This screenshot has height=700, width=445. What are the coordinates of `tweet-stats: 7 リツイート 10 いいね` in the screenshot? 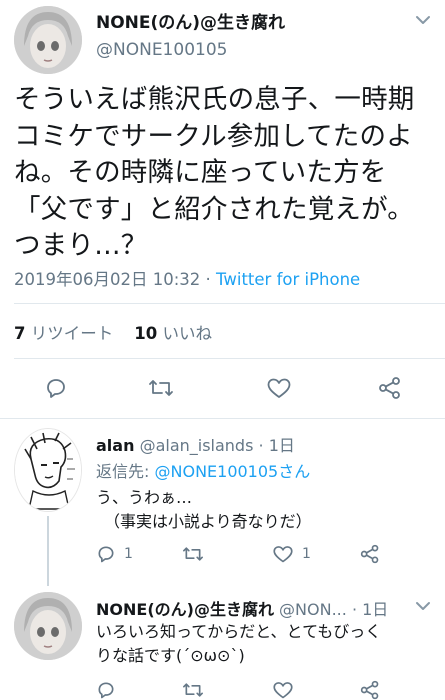 It's located at (113, 332).